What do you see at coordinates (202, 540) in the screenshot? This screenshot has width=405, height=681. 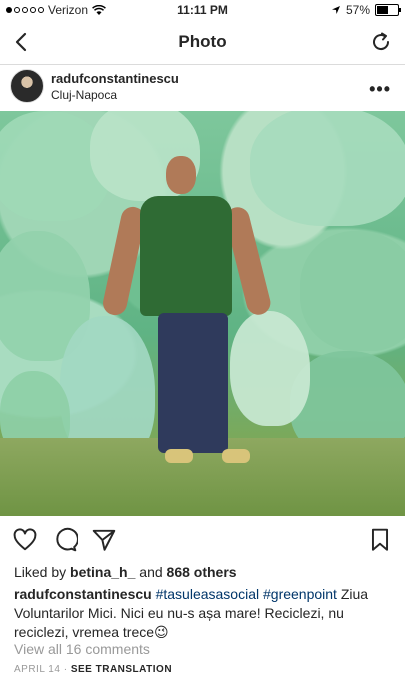 I see `post-actions` at bounding box center [202, 540].